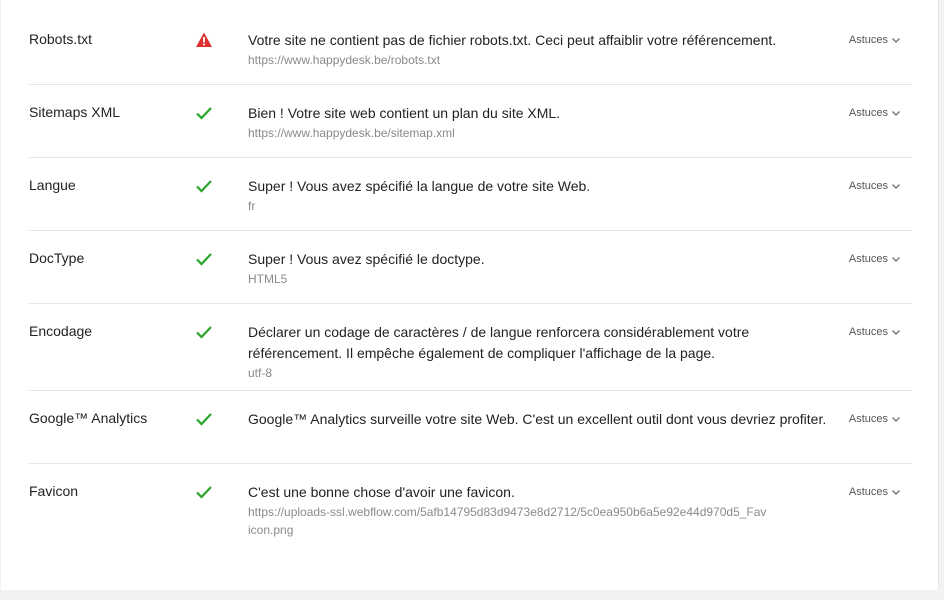 The height and width of the screenshot is (600, 944). Describe the element at coordinates (252, 206) in the screenshot. I see `check-detail: fr` at that location.